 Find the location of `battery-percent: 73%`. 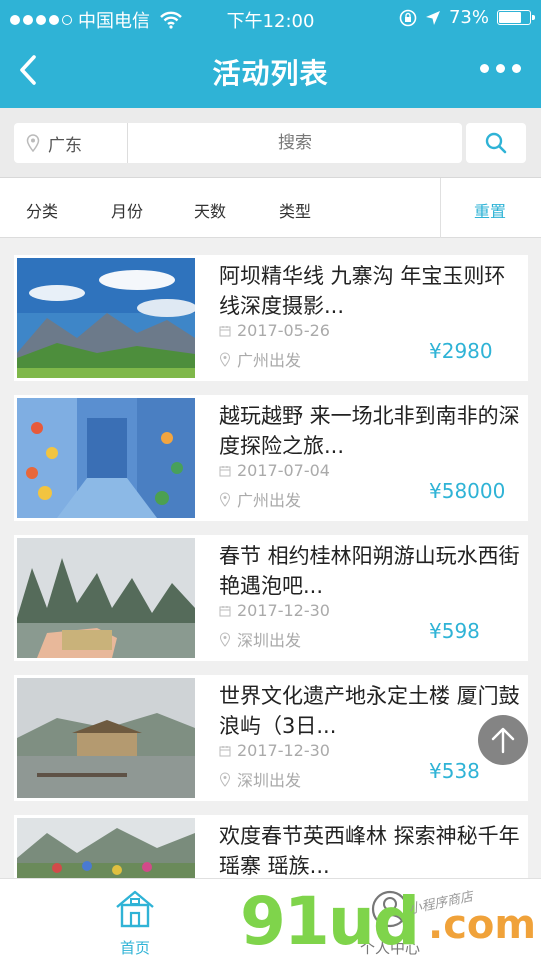

battery-percent: 73% is located at coordinates (468, 17).